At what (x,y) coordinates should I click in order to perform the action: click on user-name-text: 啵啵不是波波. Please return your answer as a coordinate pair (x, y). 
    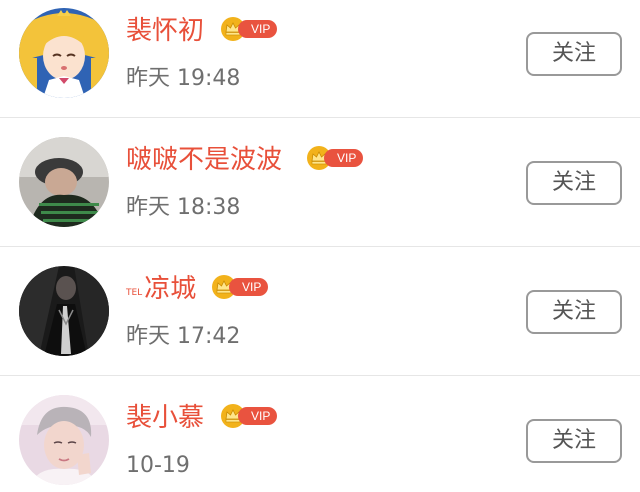
    Looking at the image, I should click on (204, 160).